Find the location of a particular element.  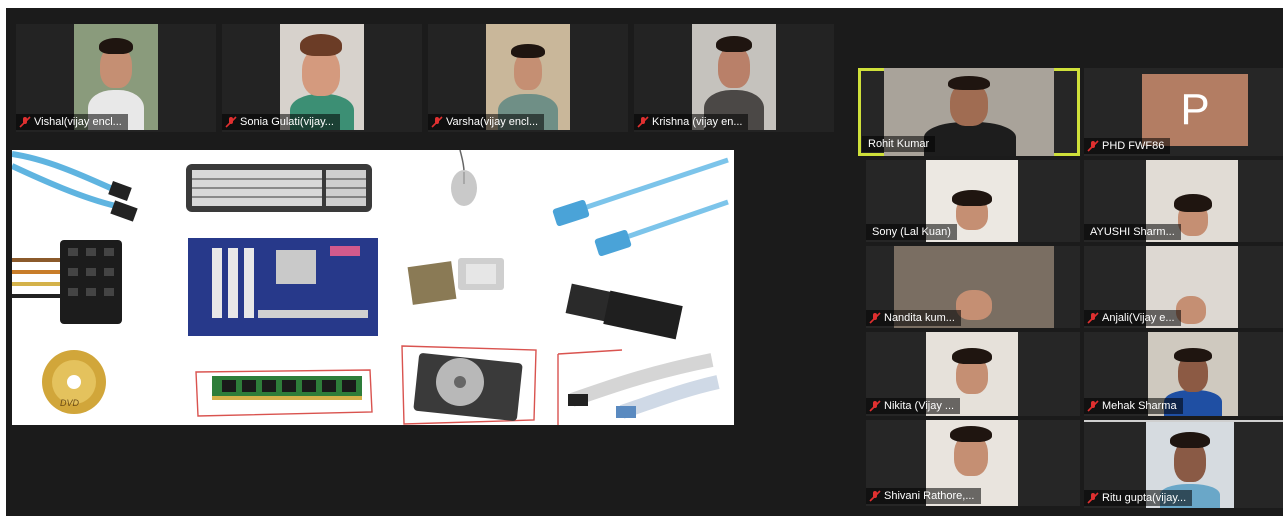

participant-tile: Mehak Sharma is located at coordinates (1183, 374).